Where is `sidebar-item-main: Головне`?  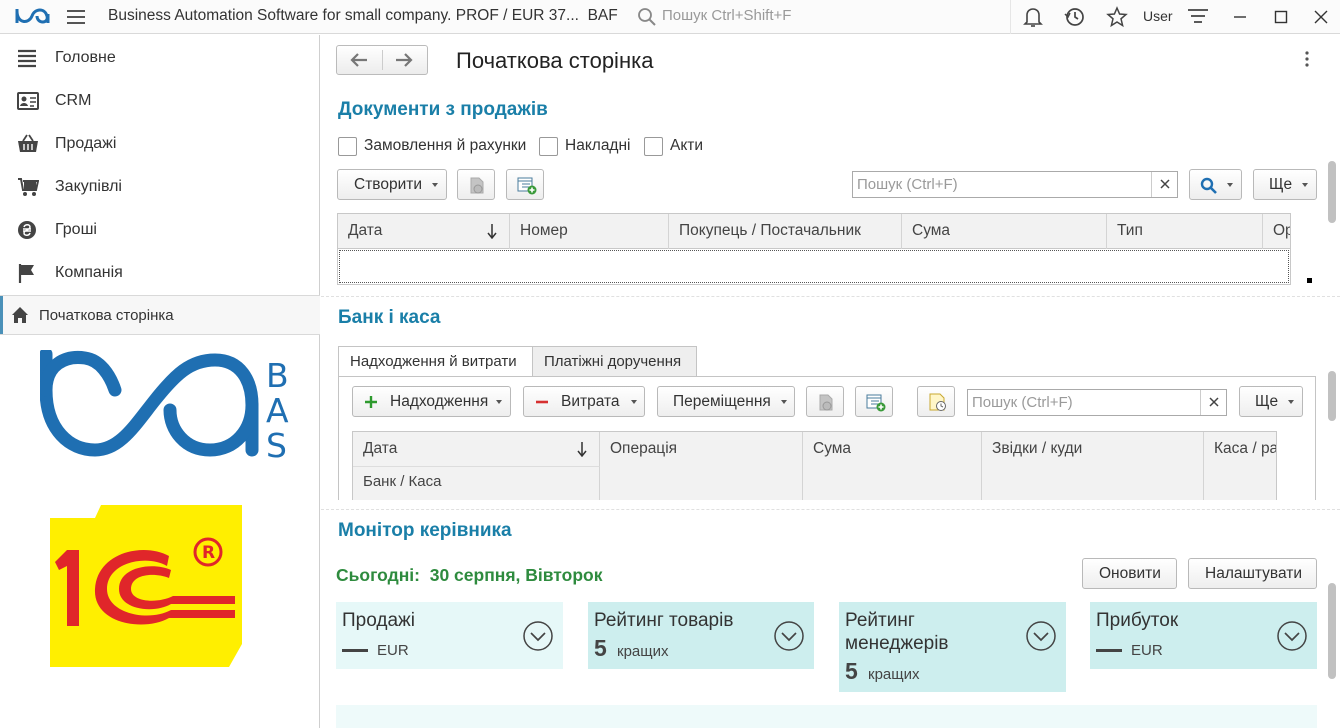 sidebar-item-main: Головне is located at coordinates (160, 57).